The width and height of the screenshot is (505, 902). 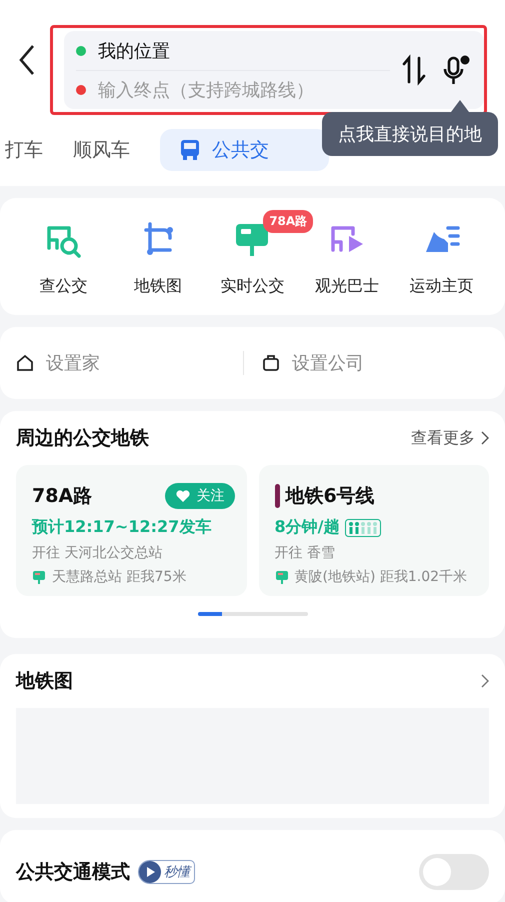 I want to click on shortcut-item: 观光巴士, so click(x=347, y=257).